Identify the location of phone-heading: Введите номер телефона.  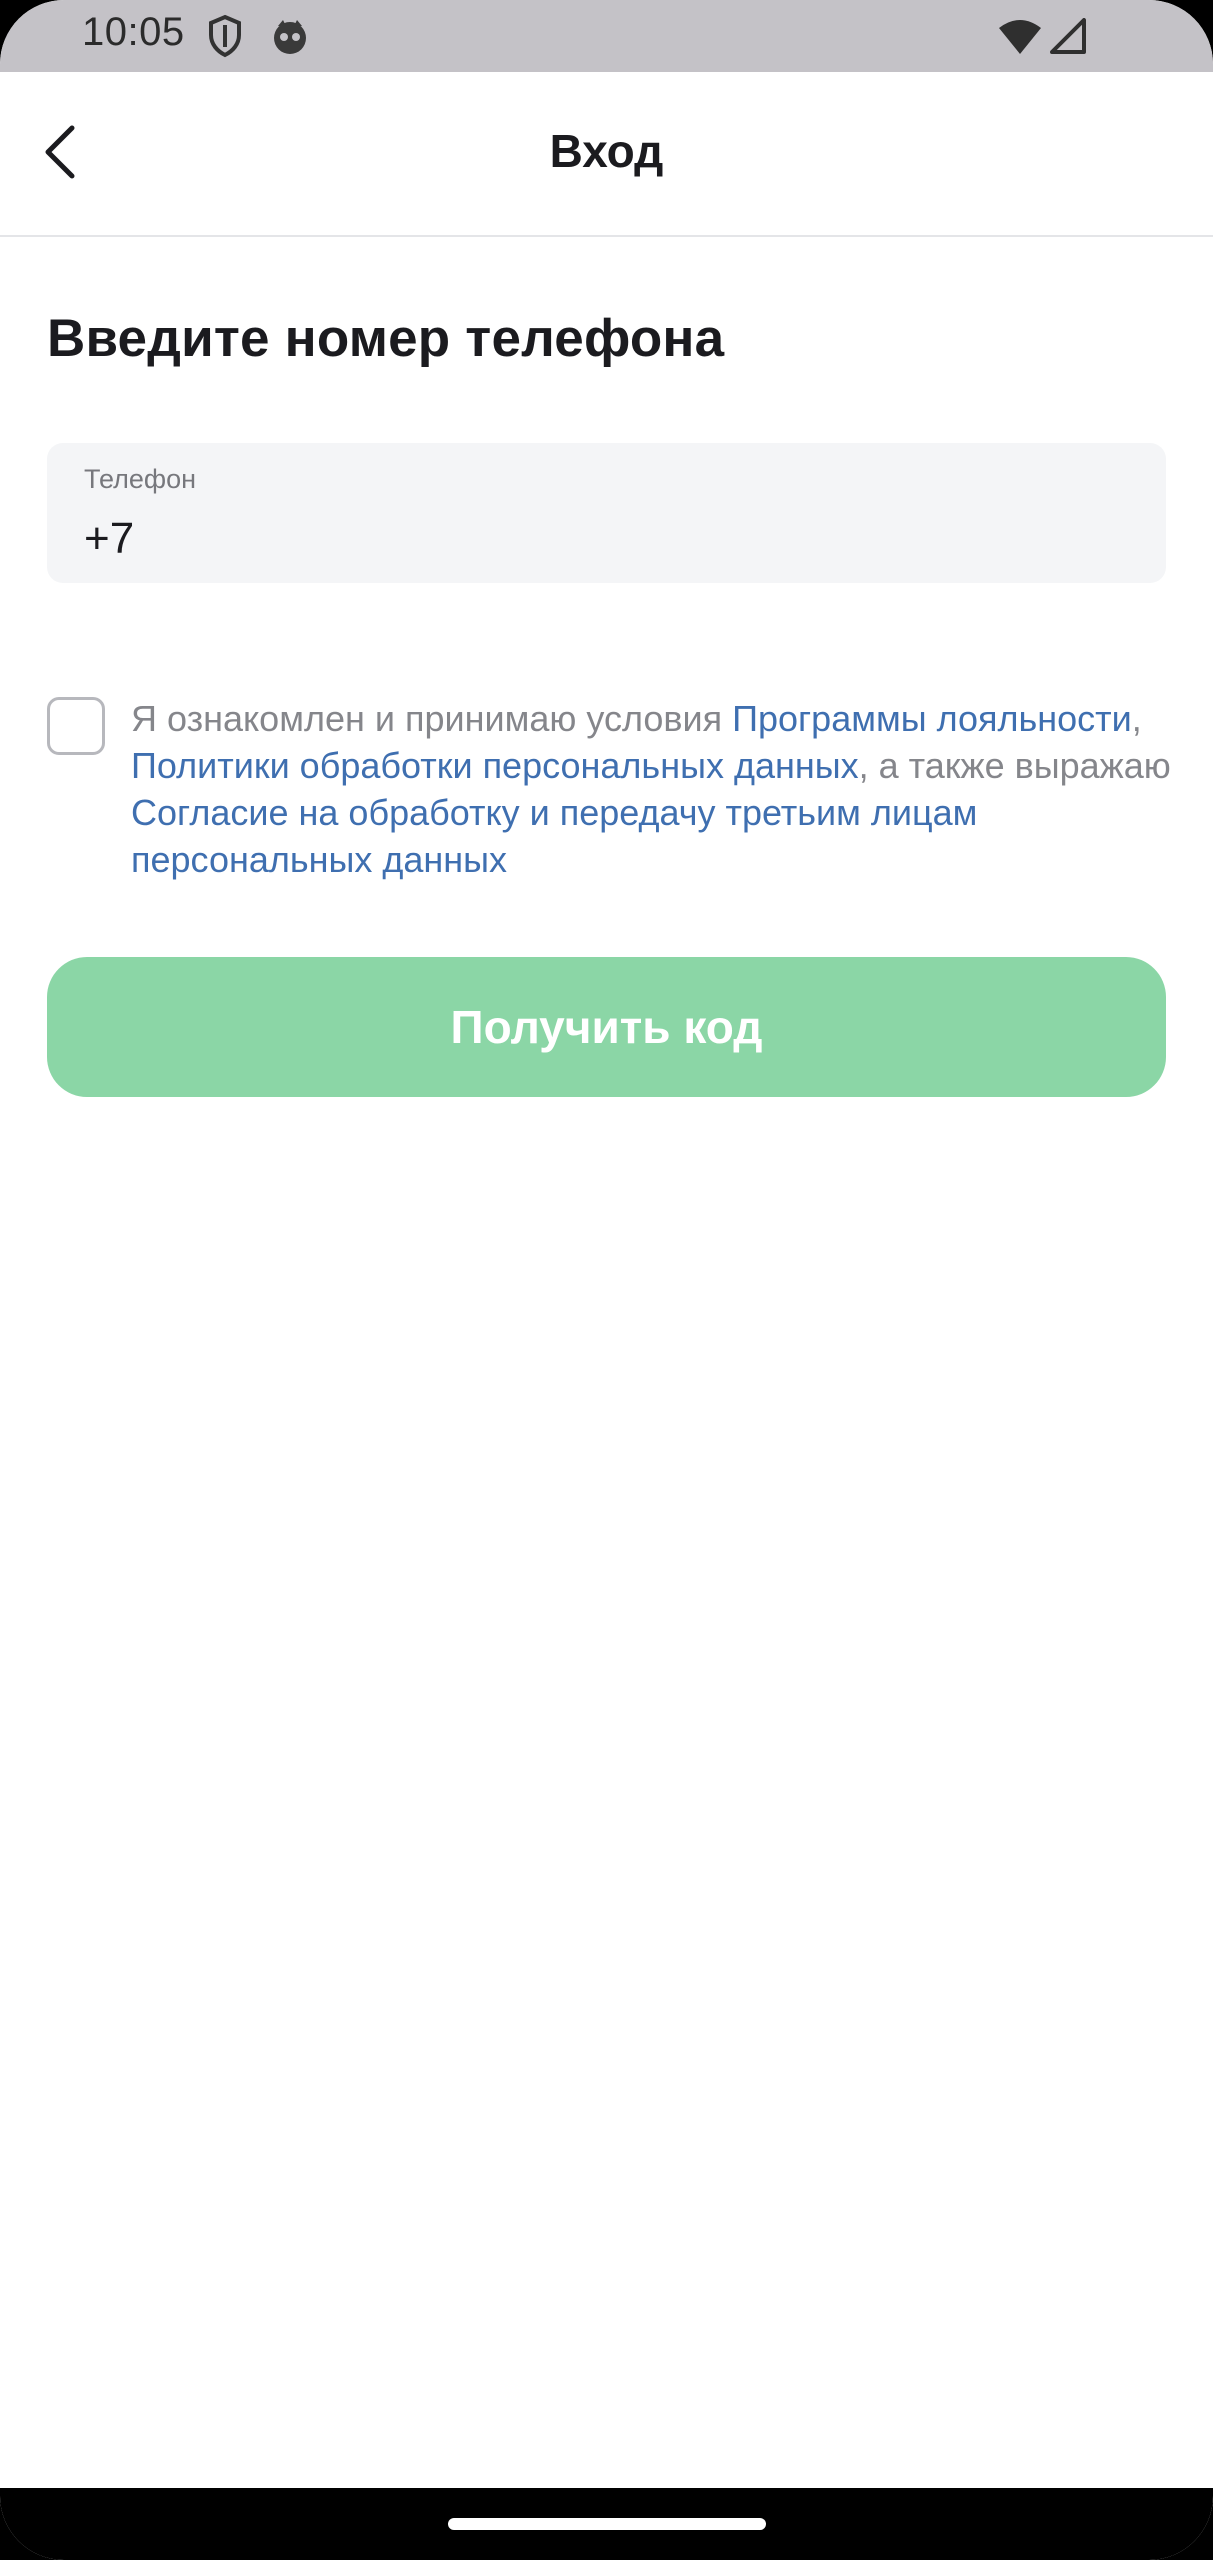
(386, 338).